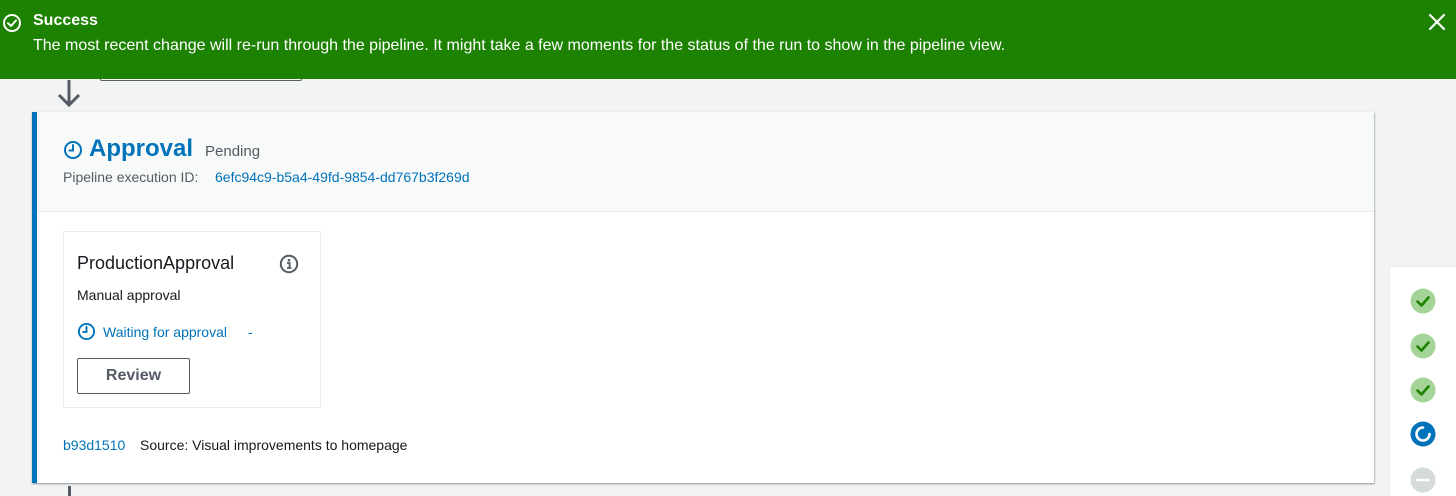 The height and width of the screenshot is (496, 1456). What do you see at coordinates (1423, 434) in the screenshot?
I see `spinner-icon` at bounding box center [1423, 434].